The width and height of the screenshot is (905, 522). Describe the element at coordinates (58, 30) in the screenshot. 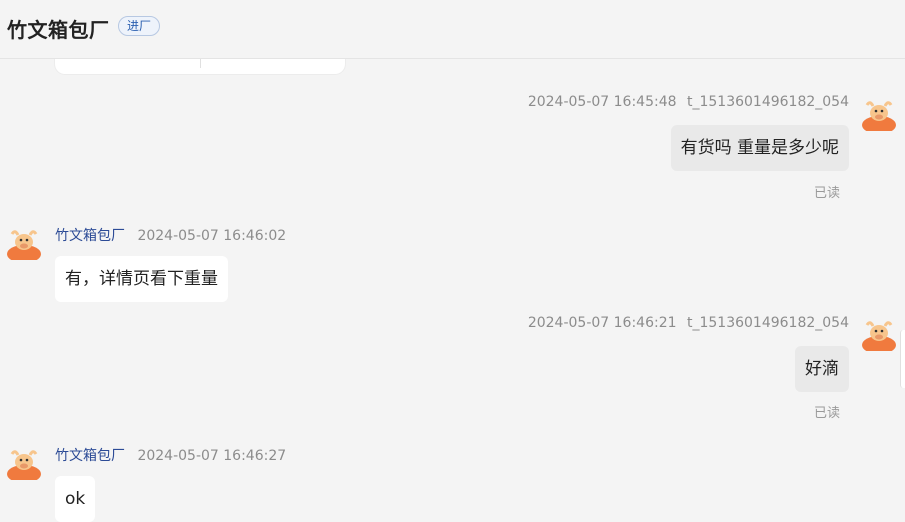

I see `chat-title: 竹文箱包厂` at that location.